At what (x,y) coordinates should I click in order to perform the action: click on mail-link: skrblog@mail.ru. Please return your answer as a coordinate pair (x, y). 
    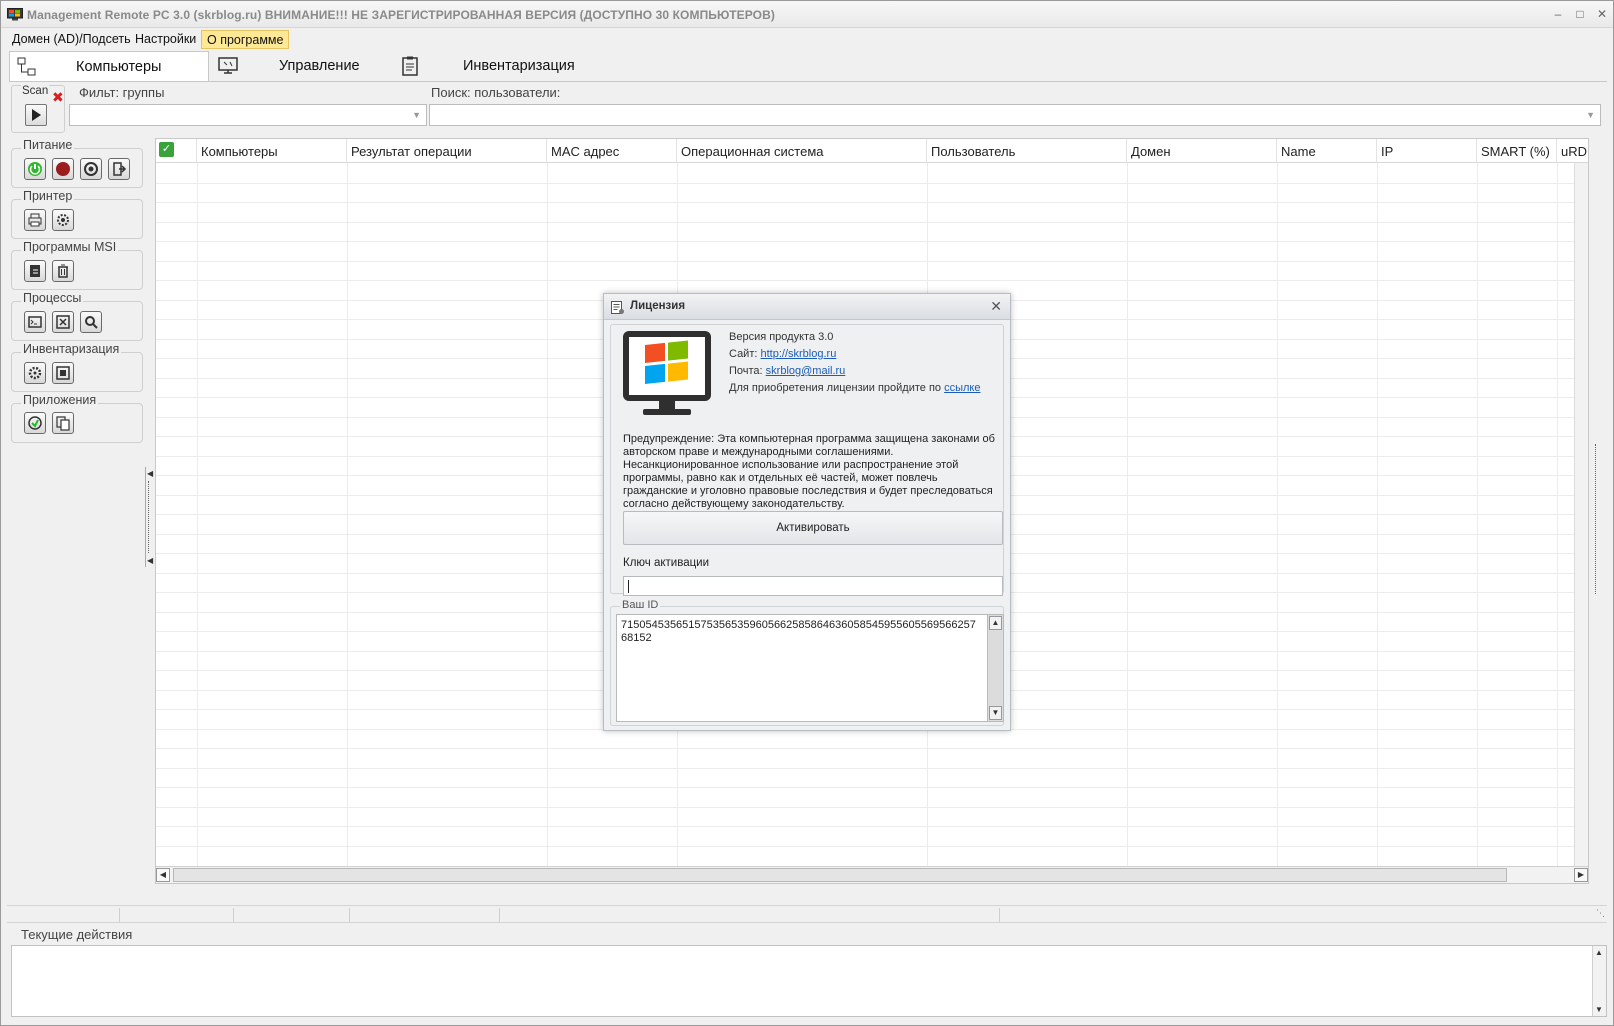
    Looking at the image, I should click on (806, 371).